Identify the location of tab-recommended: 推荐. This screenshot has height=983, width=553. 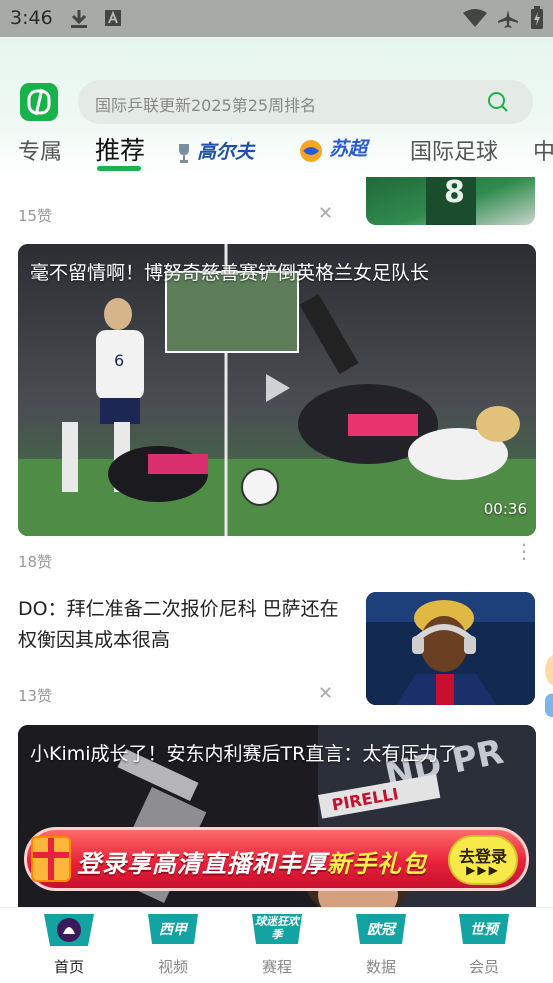
(120, 149).